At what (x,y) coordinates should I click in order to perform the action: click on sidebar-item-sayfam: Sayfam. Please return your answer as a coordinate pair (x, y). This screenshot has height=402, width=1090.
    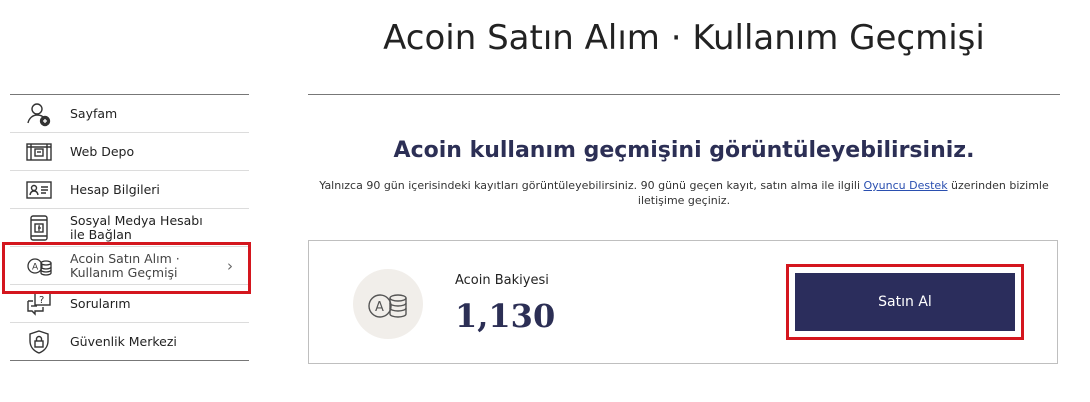
    Looking at the image, I should click on (129, 114).